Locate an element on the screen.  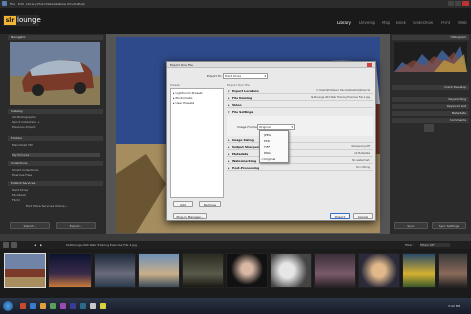
filter-dropdown: Filters Off is located at coordinates (435, 245).